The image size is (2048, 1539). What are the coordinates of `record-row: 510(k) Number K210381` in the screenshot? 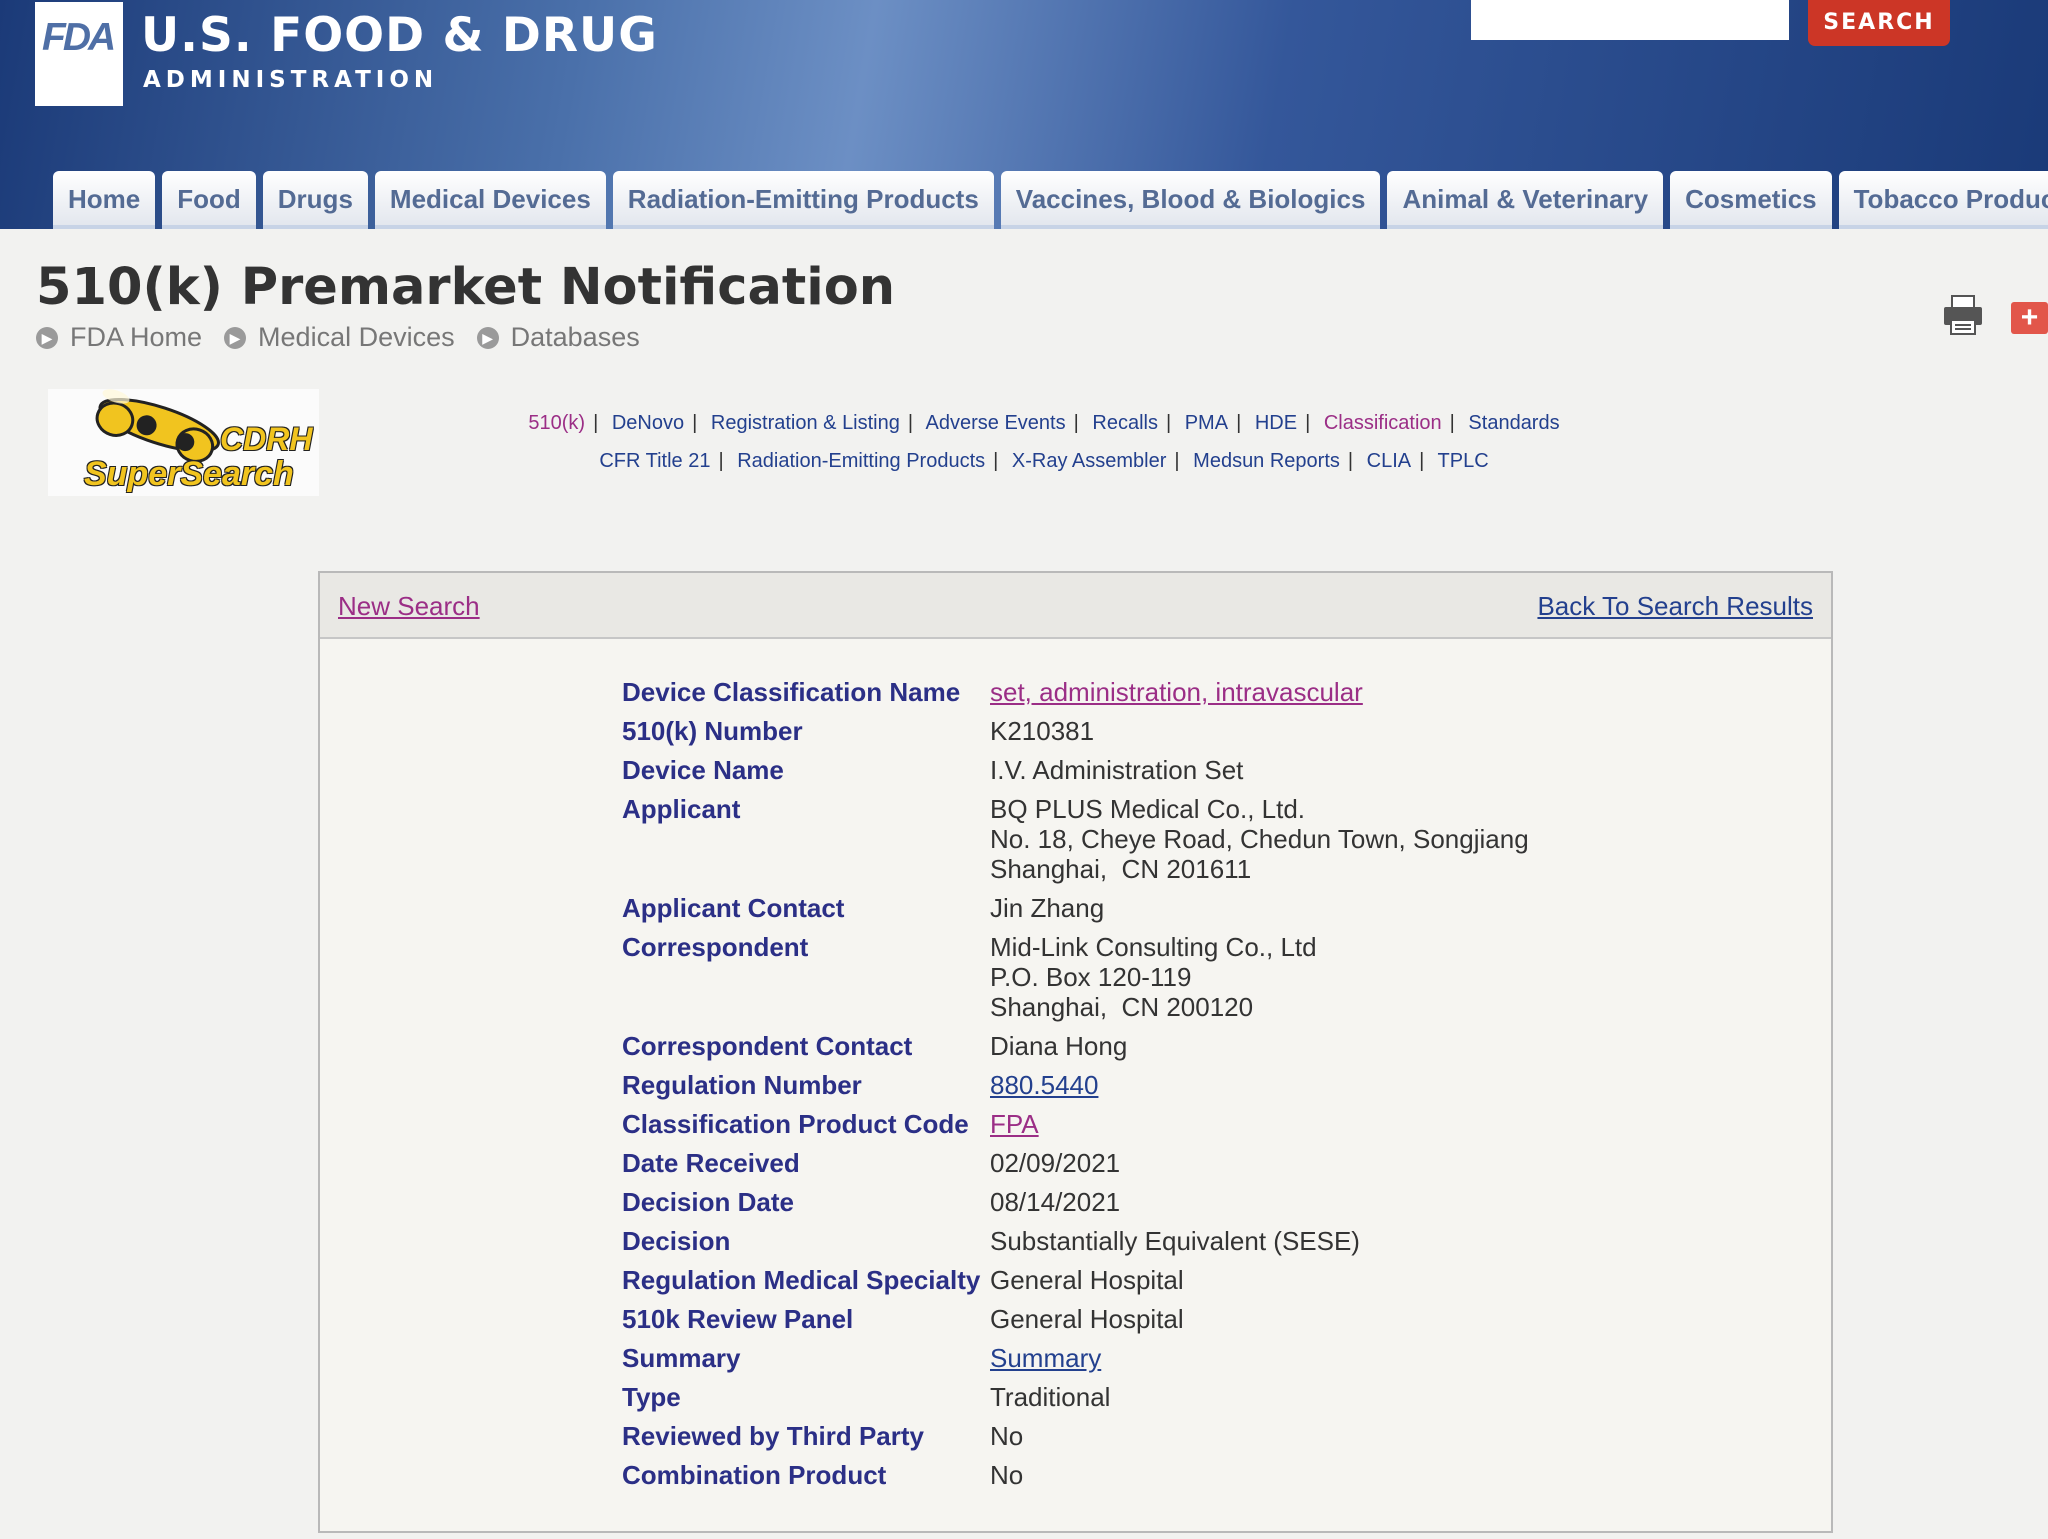 It's located at (1075, 731).